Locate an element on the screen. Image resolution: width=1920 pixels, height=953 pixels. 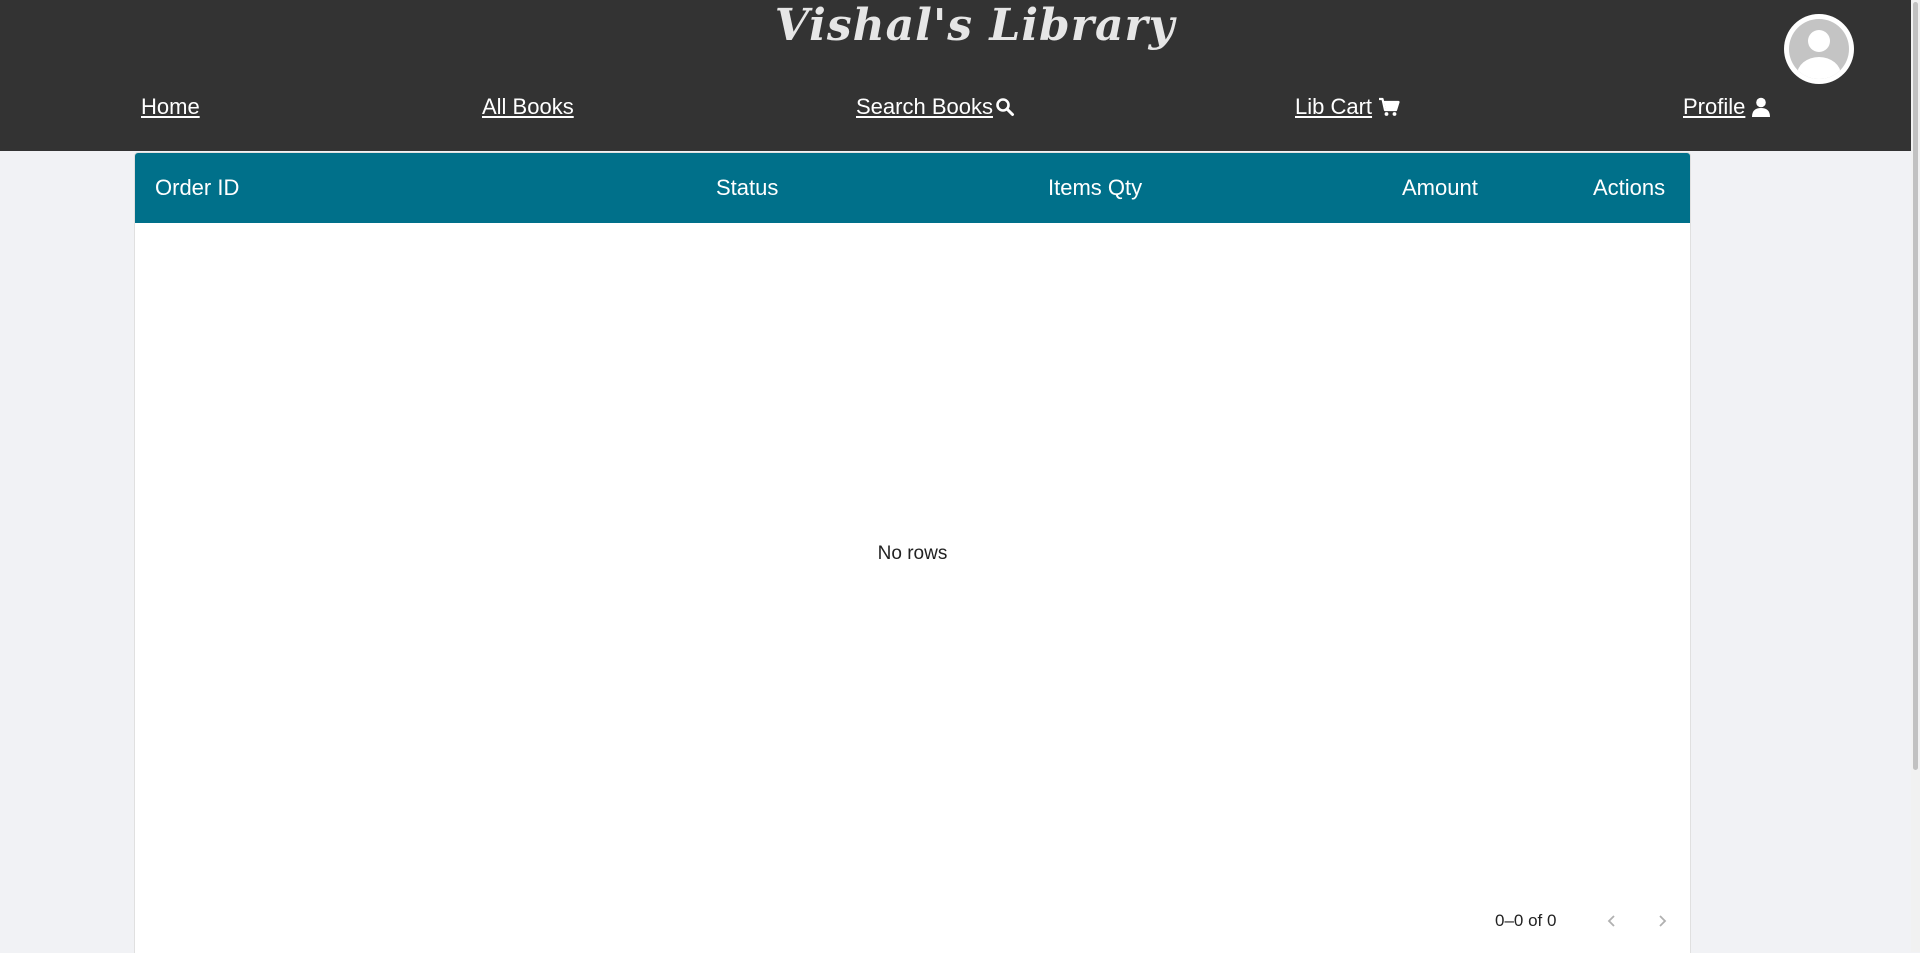
nav-home-label: Home is located at coordinates (170, 106).